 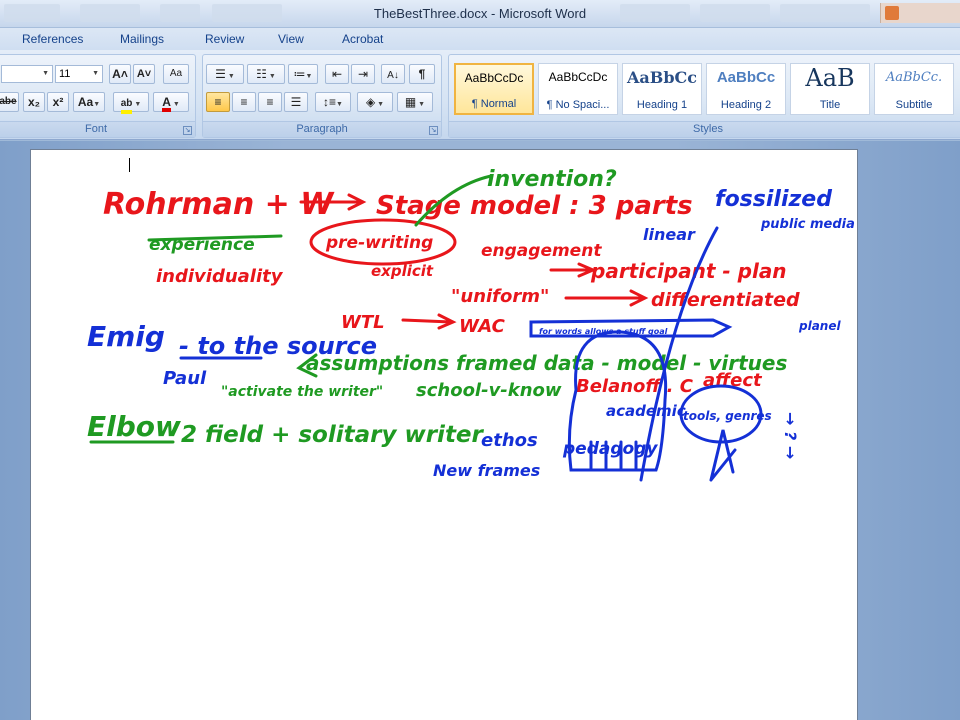 I want to click on styles-group-label: Styles, so click(x=704, y=129).